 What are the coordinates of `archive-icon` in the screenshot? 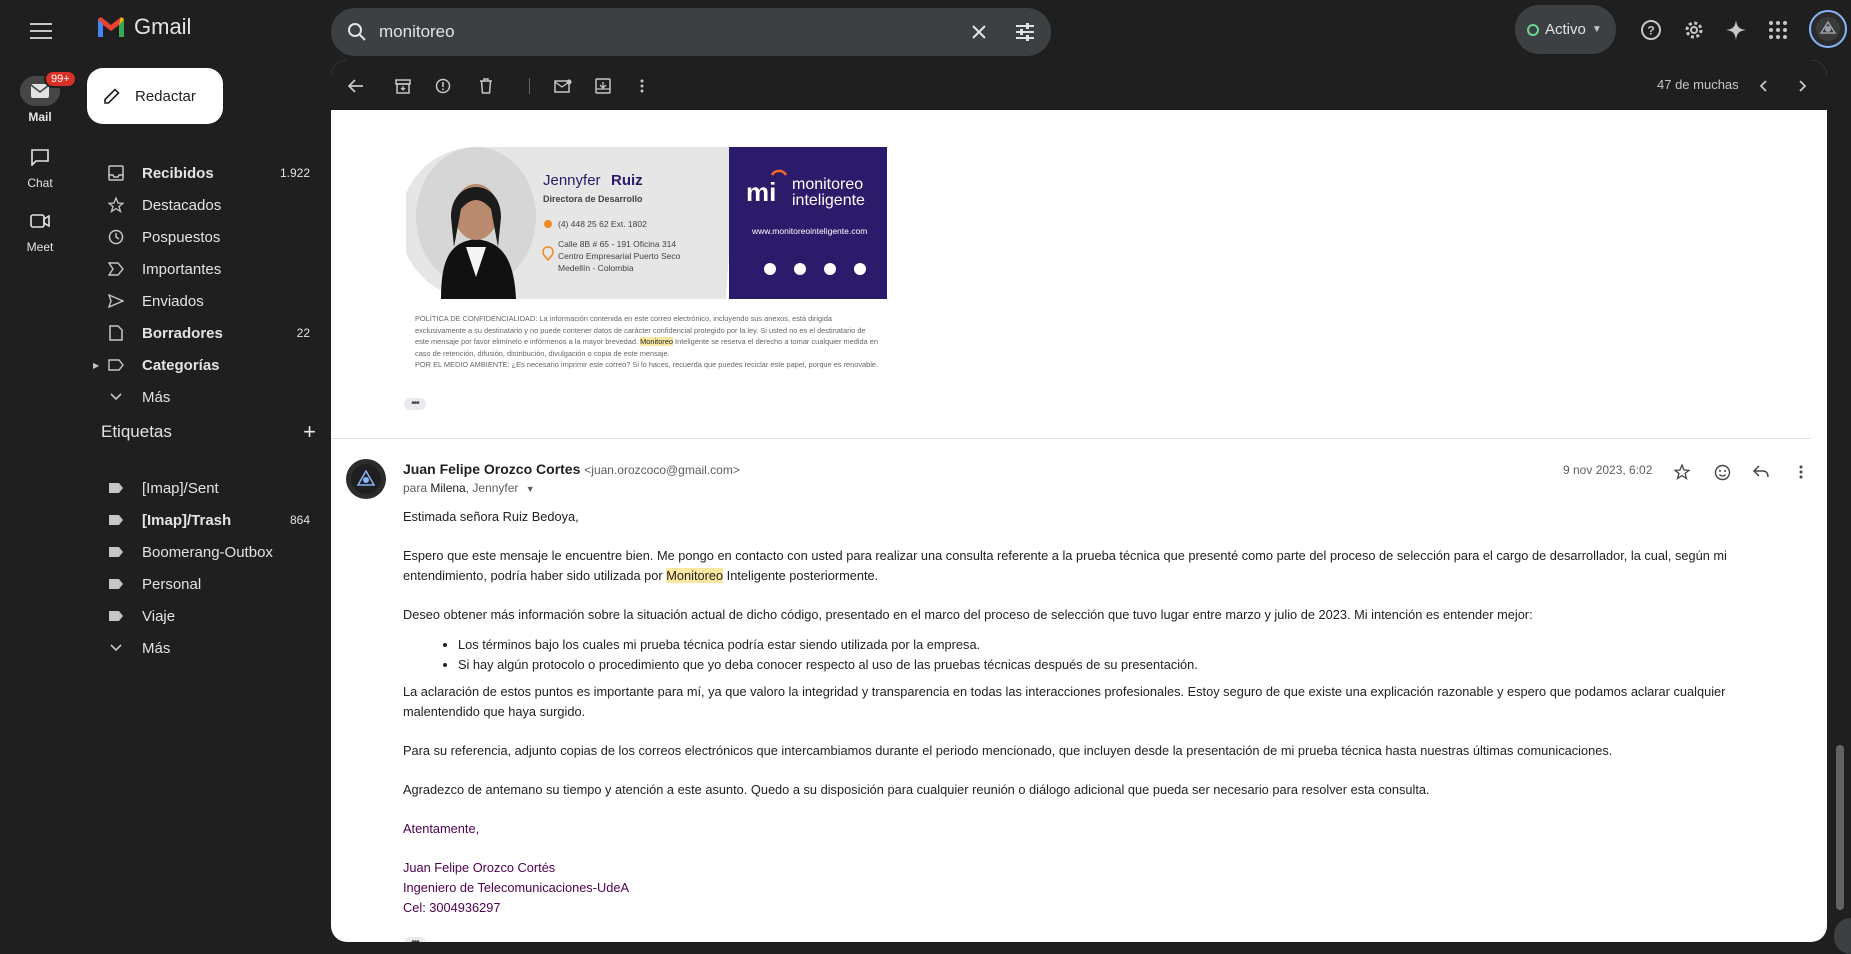 It's located at (403, 86).